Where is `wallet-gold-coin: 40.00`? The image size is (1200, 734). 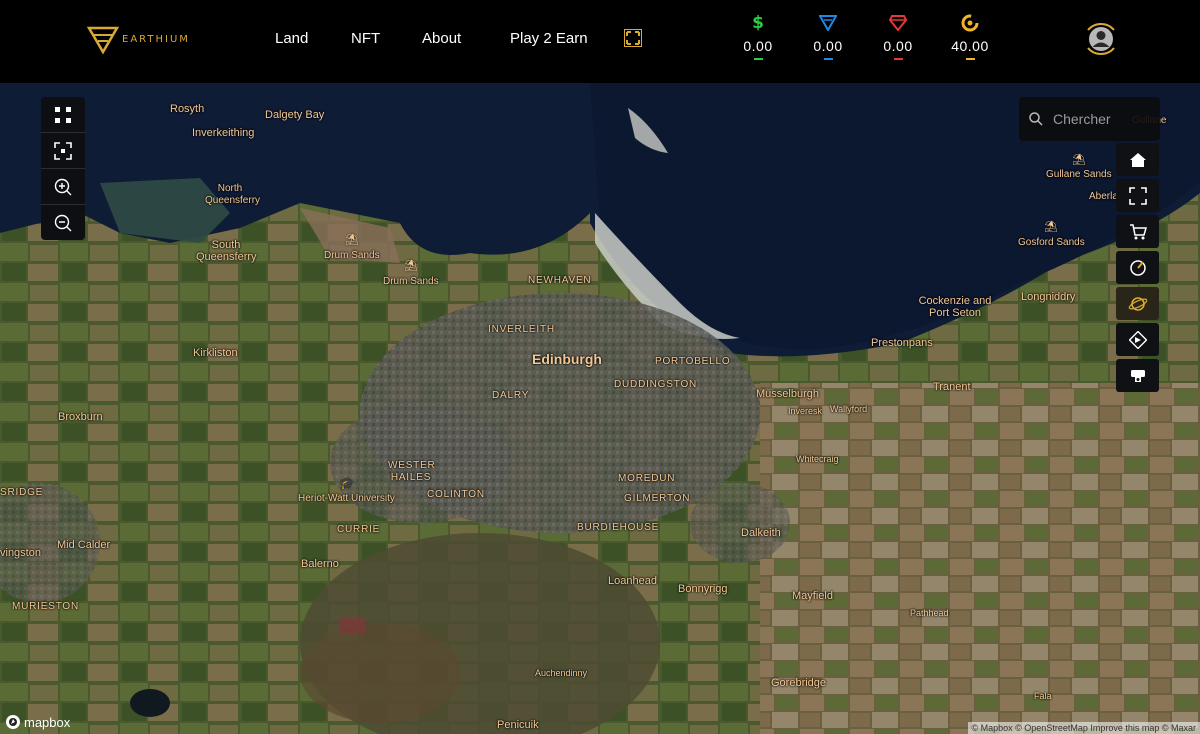 wallet-gold-coin: 40.00 is located at coordinates (970, 37).